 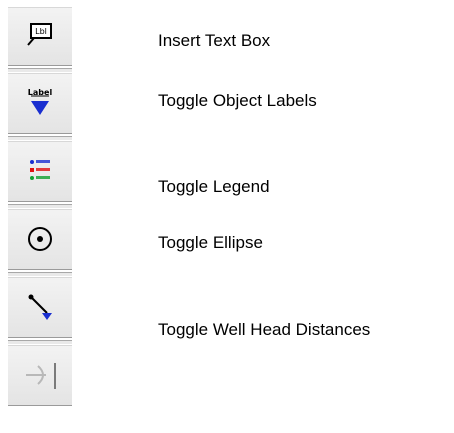 What do you see at coordinates (214, 186) in the screenshot?
I see `toggle-legend-label: Toggle Legend` at bounding box center [214, 186].